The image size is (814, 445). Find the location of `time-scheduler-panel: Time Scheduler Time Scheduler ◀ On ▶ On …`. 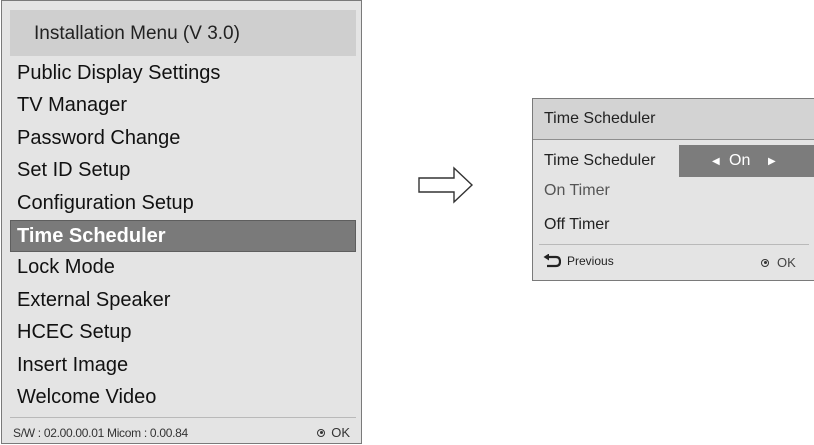

time-scheduler-panel: Time Scheduler Time Scheduler ◀ On ▶ On … is located at coordinates (673, 189).